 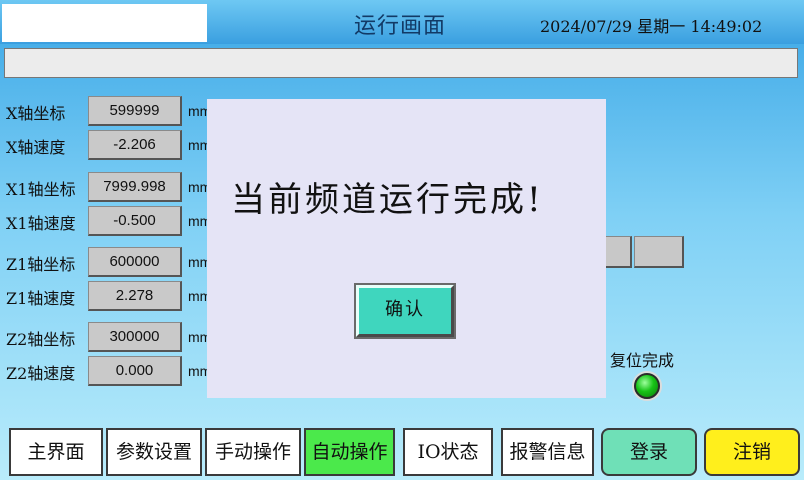 I want to click on nav-auto-operation: 自动操作, so click(x=349, y=452).